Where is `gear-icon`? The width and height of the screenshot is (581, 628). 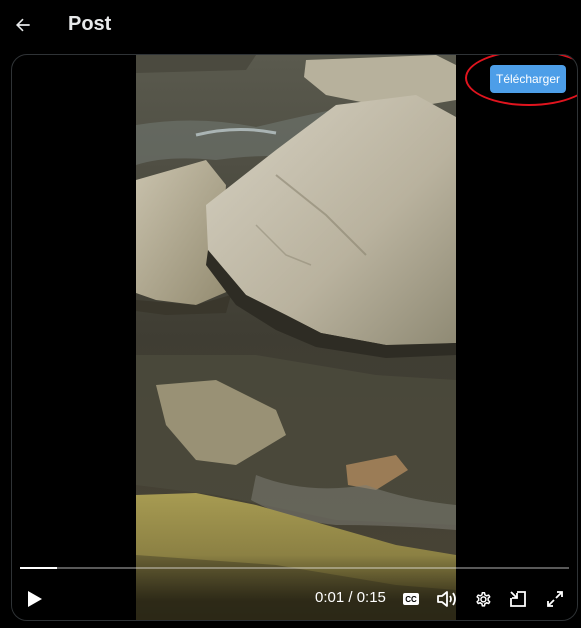 gear-icon is located at coordinates (483, 599).